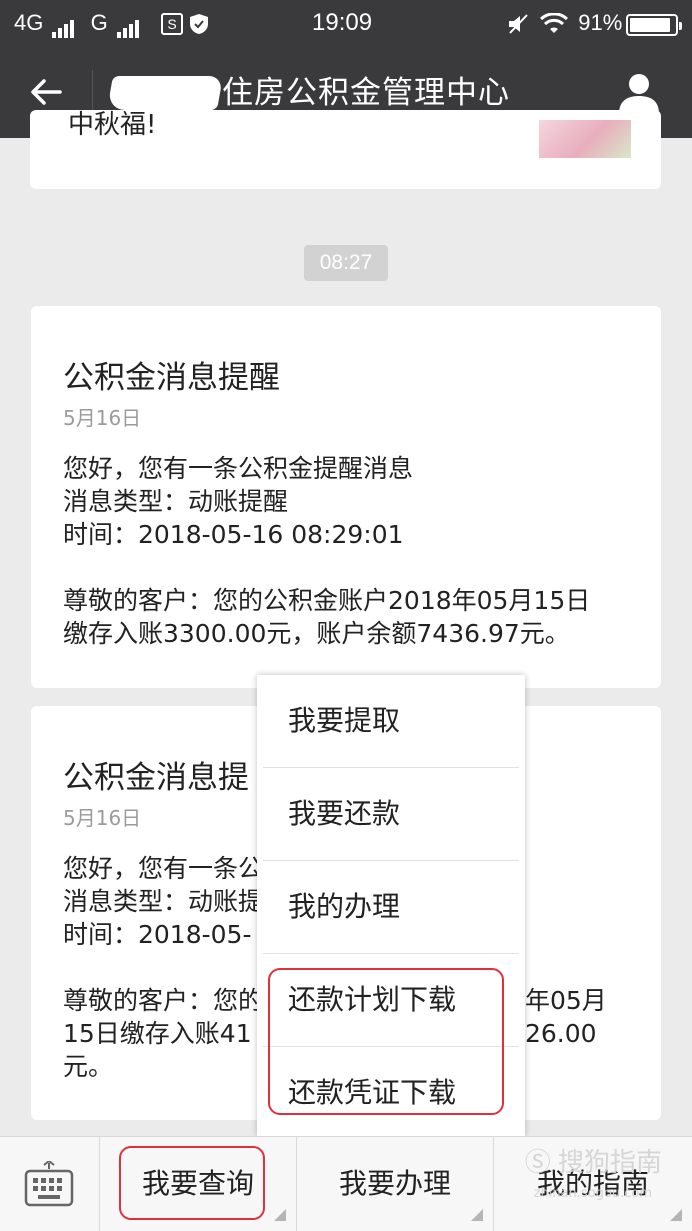  Describe the element at coordinates (592, 1193) in the screenshot. I see `watermark-url: zhinan.sogou.com` at that location.